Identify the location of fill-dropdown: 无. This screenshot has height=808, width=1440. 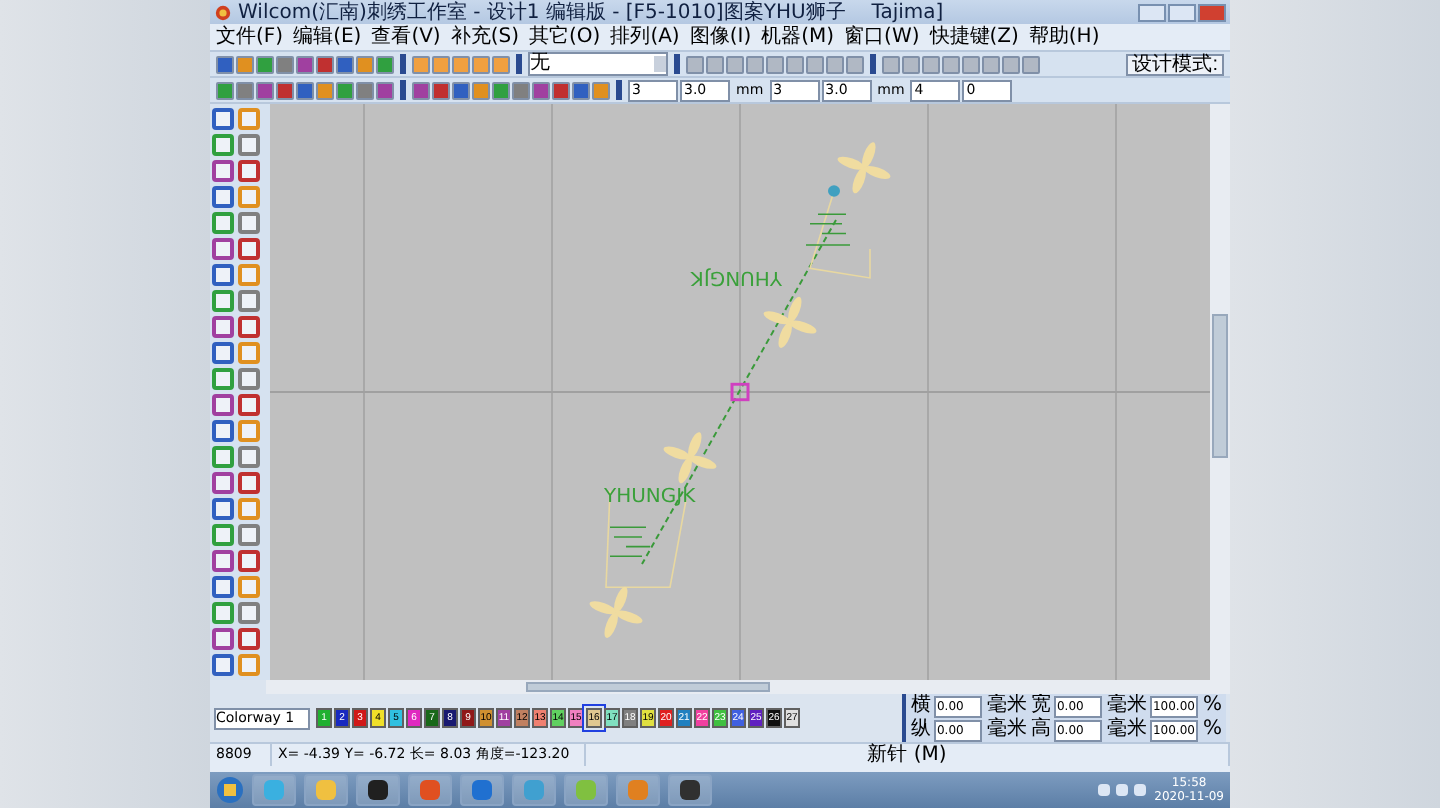
(598, 64).